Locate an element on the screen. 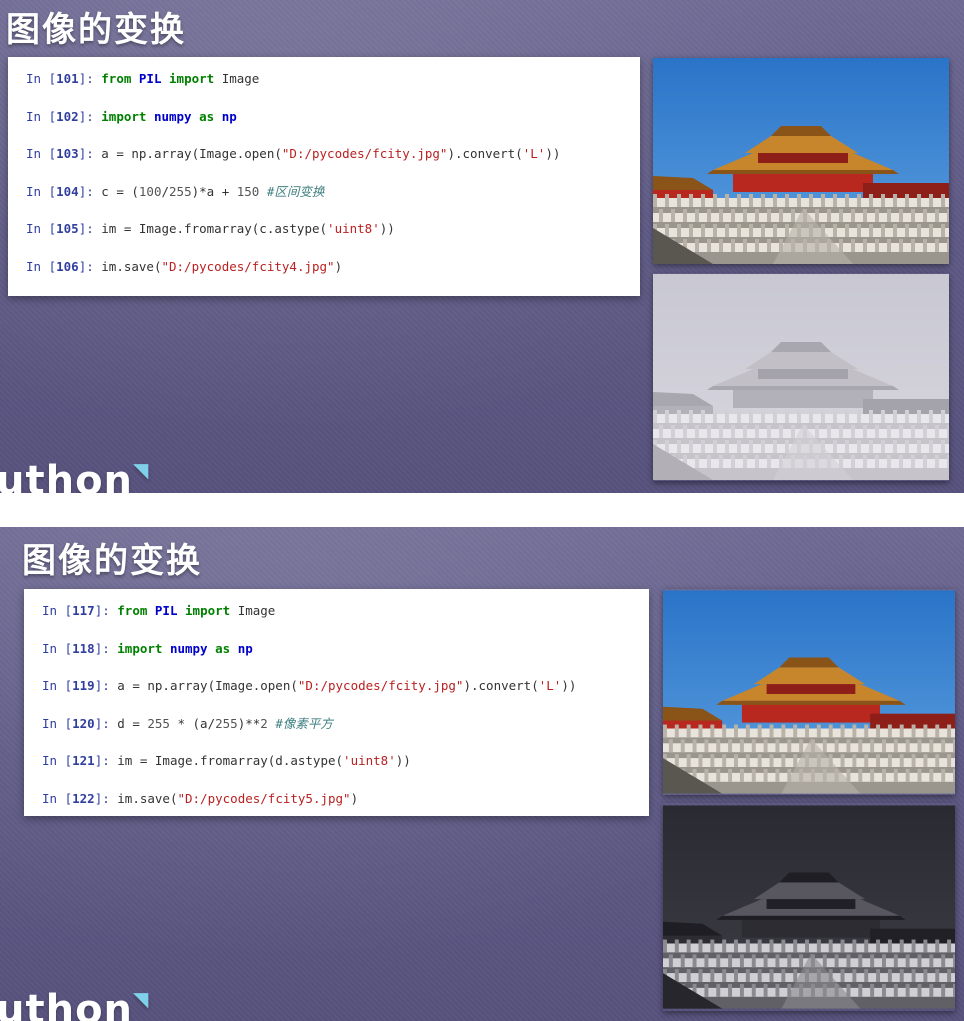 This screenshot has width=964, height=1021. code-token: numpy is located at coordinates (188, 648).